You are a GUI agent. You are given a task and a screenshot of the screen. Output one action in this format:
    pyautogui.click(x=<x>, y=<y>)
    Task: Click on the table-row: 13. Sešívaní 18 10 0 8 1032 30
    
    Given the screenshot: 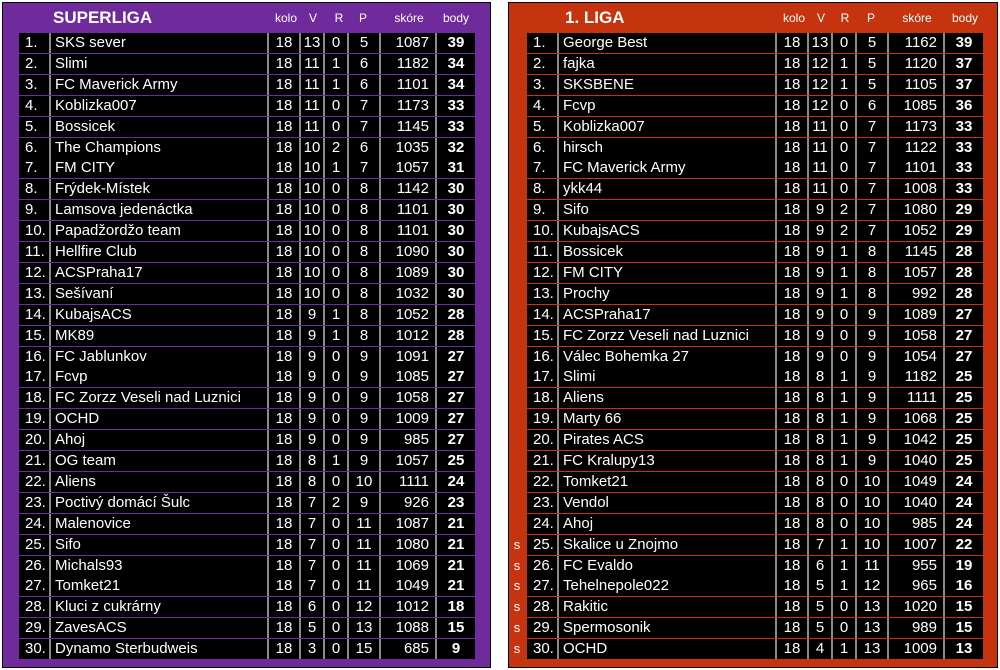 What is the action you would take?
    pyautogui.click(x=246, y=293)
    